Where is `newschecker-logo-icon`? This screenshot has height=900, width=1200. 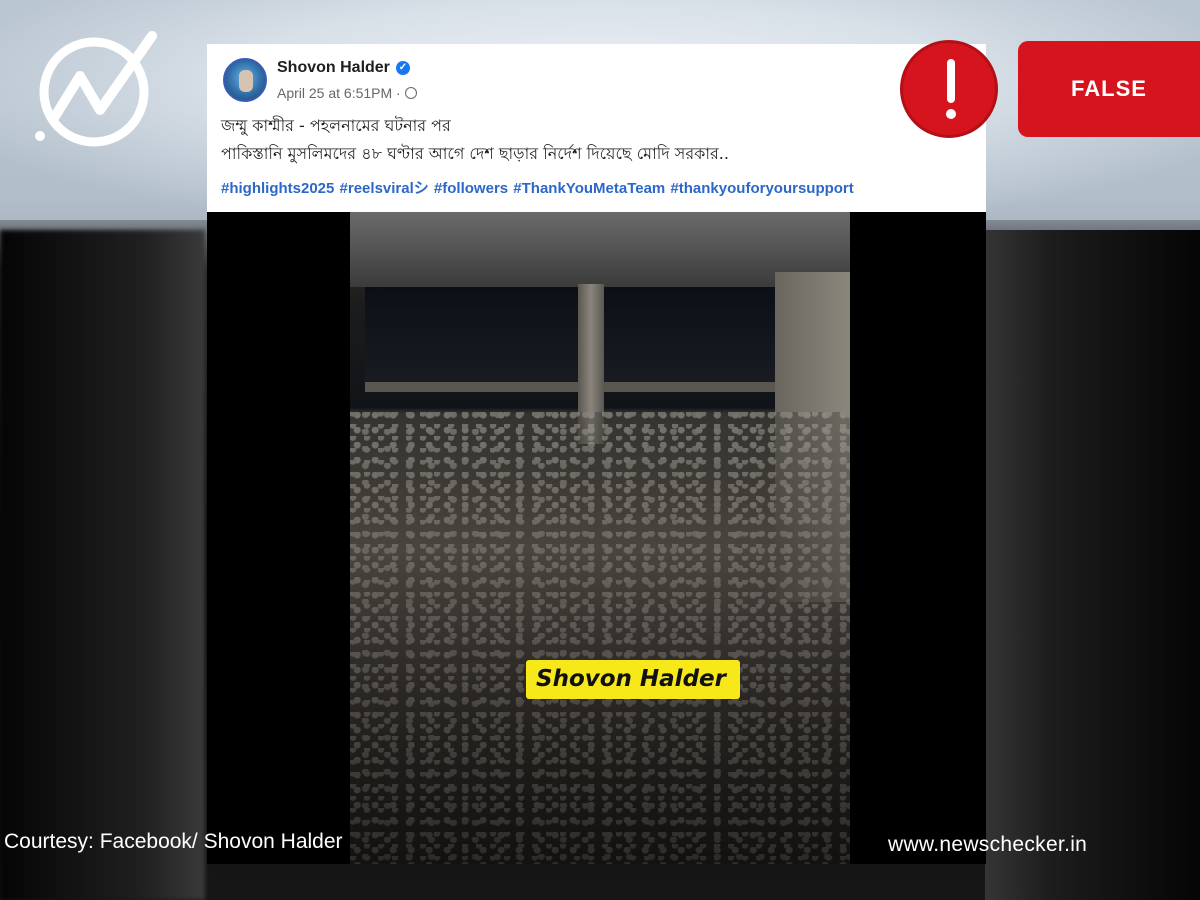
newschecker-logo-icon is located at coordinates (96, 89).